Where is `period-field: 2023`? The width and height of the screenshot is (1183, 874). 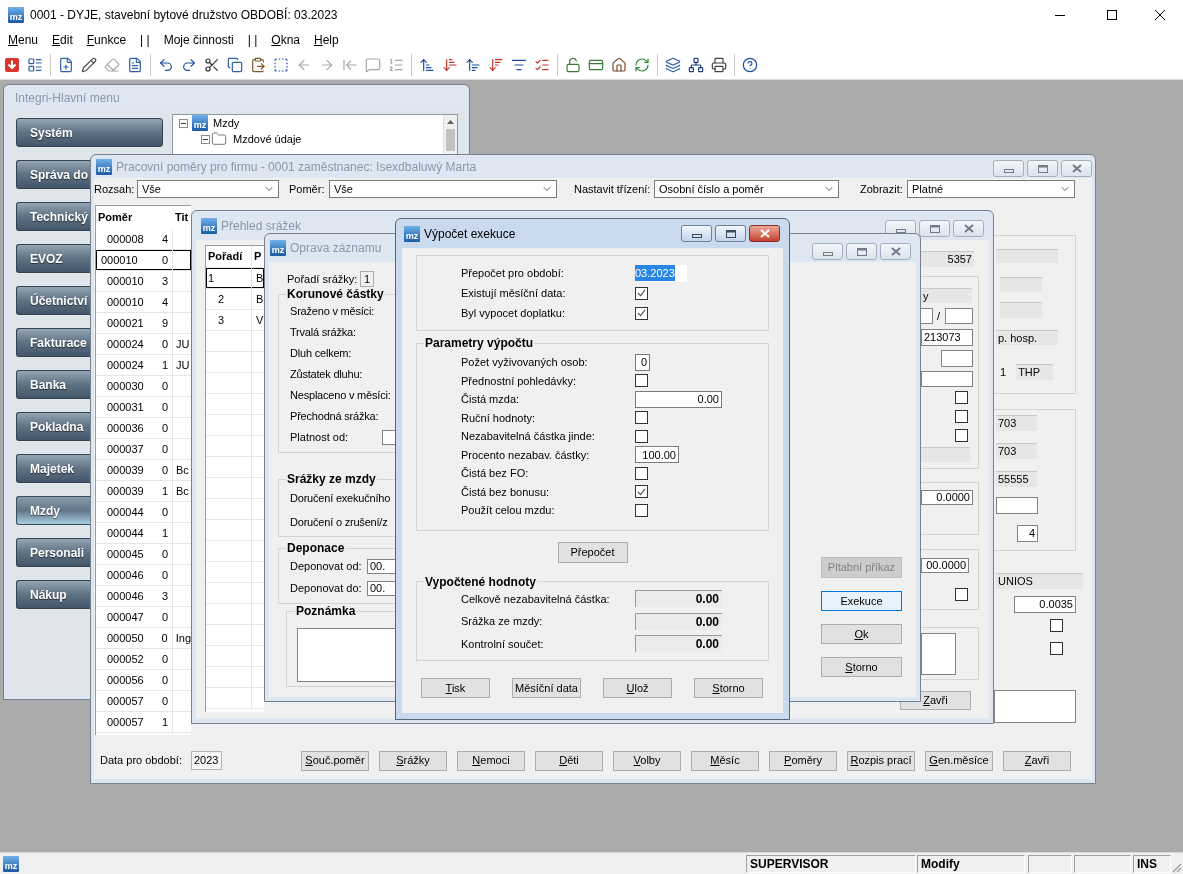 period-field: 2023 is located at coordinates (206, 760).